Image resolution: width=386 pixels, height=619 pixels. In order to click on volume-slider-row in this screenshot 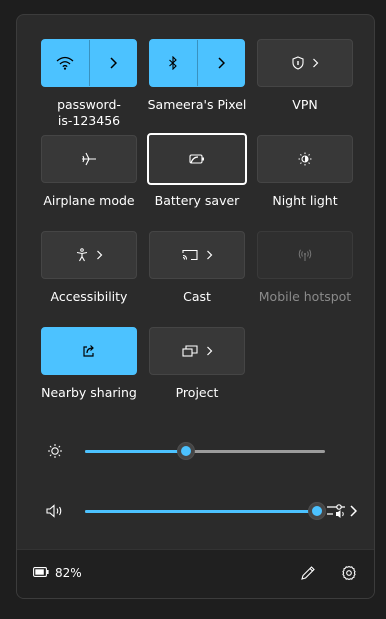, I will do `click(195, 511)`.